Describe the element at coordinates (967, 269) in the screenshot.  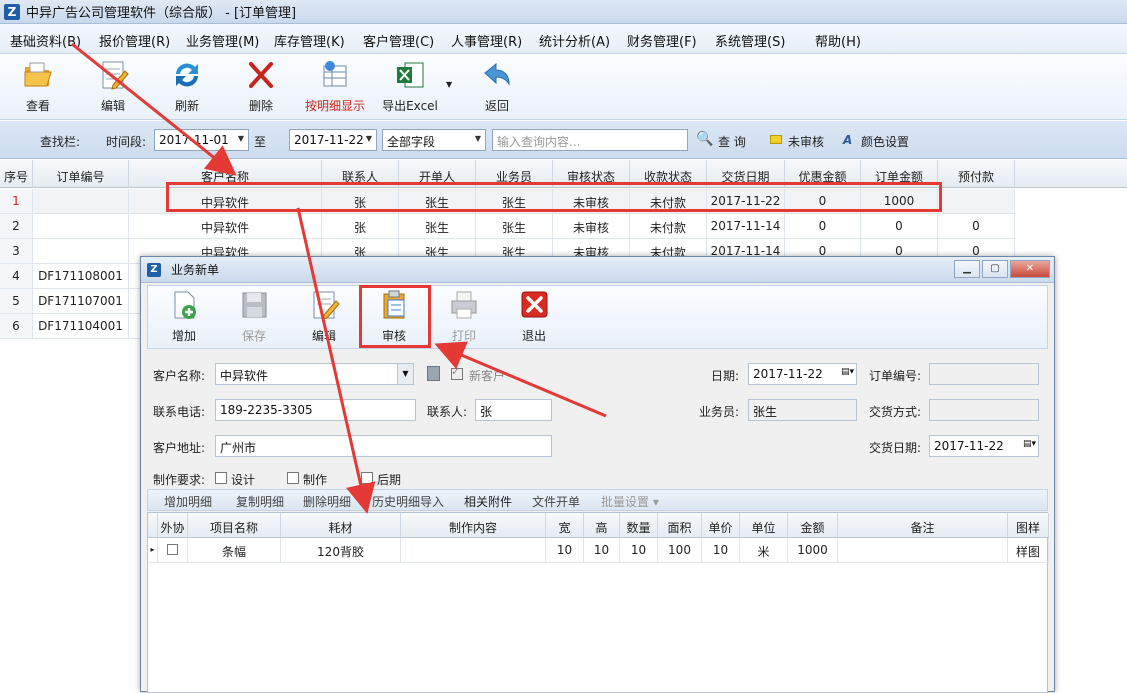
I see `minimize-button: ▁` at that location.